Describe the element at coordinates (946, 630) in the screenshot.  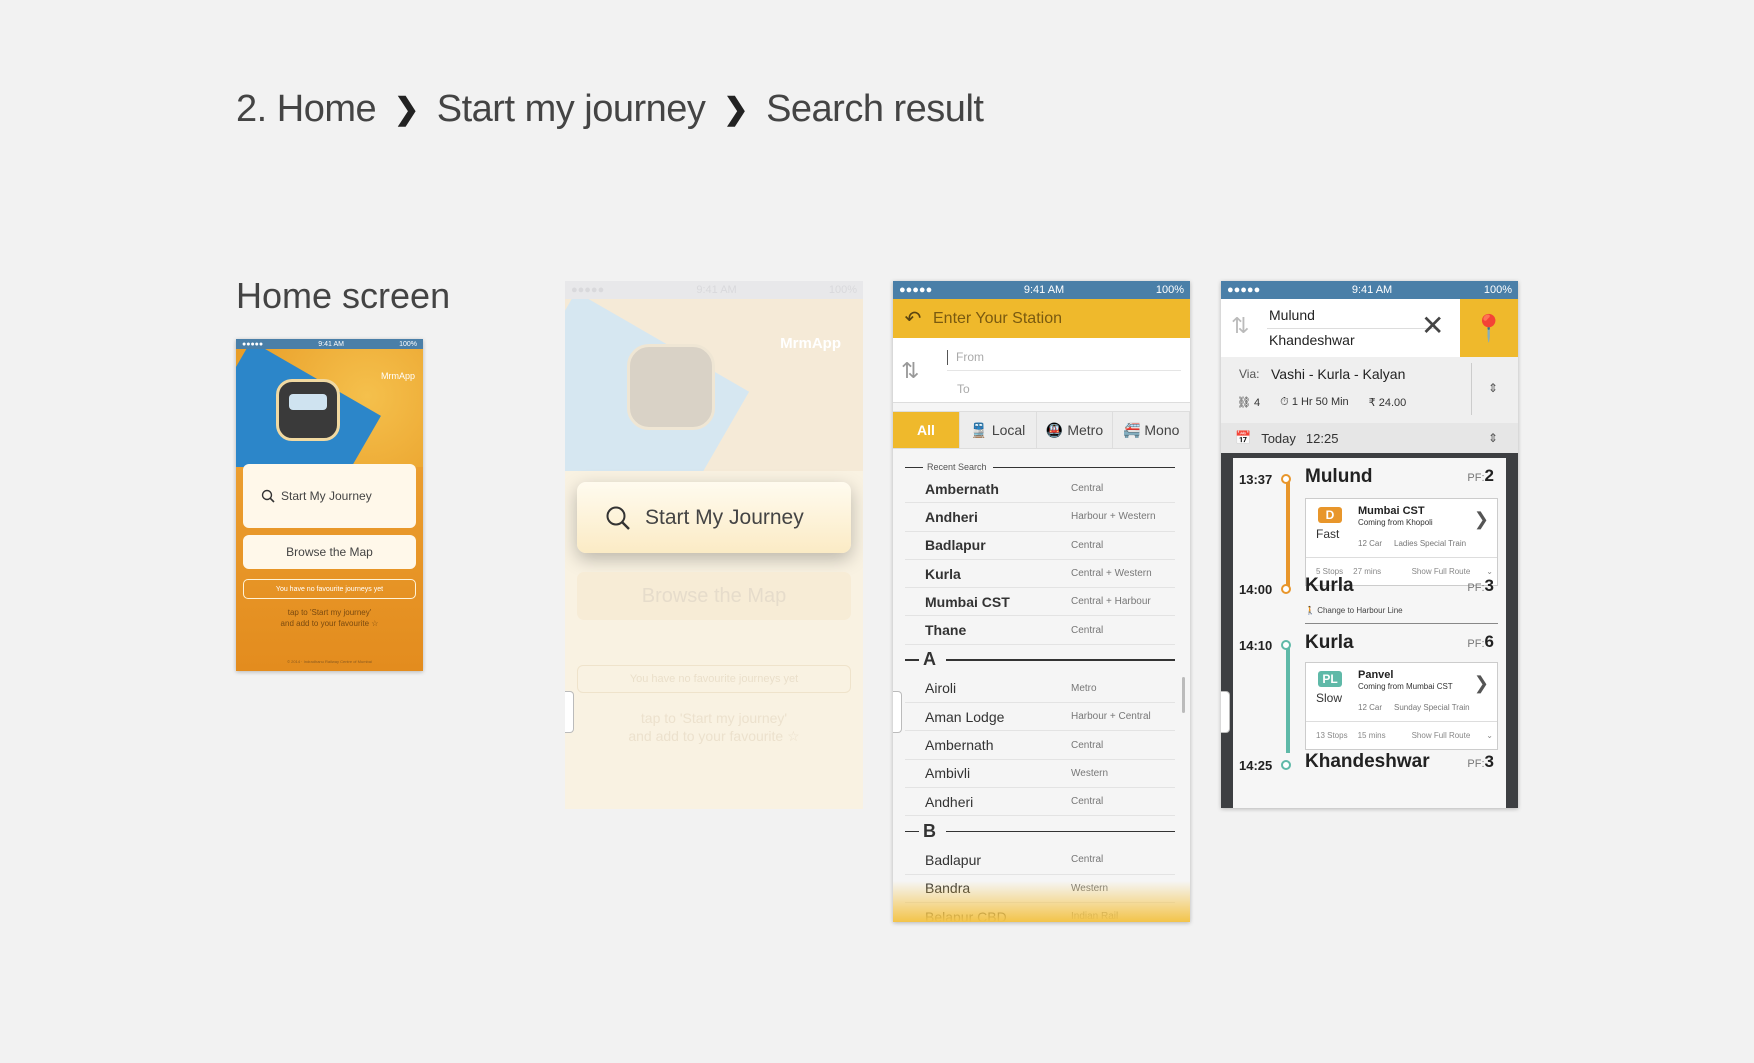
I see `station-name: Thane` at that location.